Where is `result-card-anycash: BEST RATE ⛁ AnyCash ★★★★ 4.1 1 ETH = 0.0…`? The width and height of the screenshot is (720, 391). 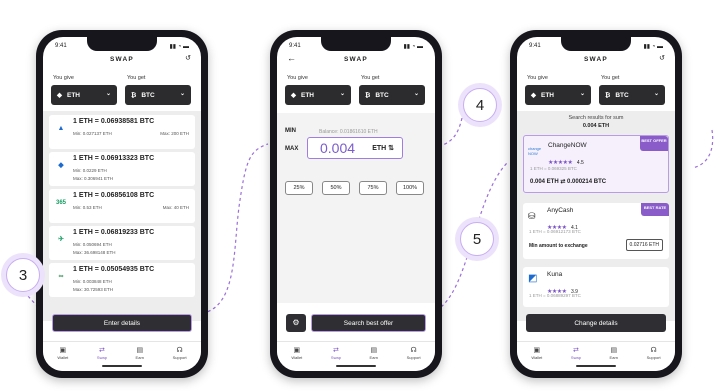 result-card-anycash: BEST RATE ⛁ AnyCash ★★★★ 4.1 1 ETH = 0.0… is located at coordinates (596, 231).